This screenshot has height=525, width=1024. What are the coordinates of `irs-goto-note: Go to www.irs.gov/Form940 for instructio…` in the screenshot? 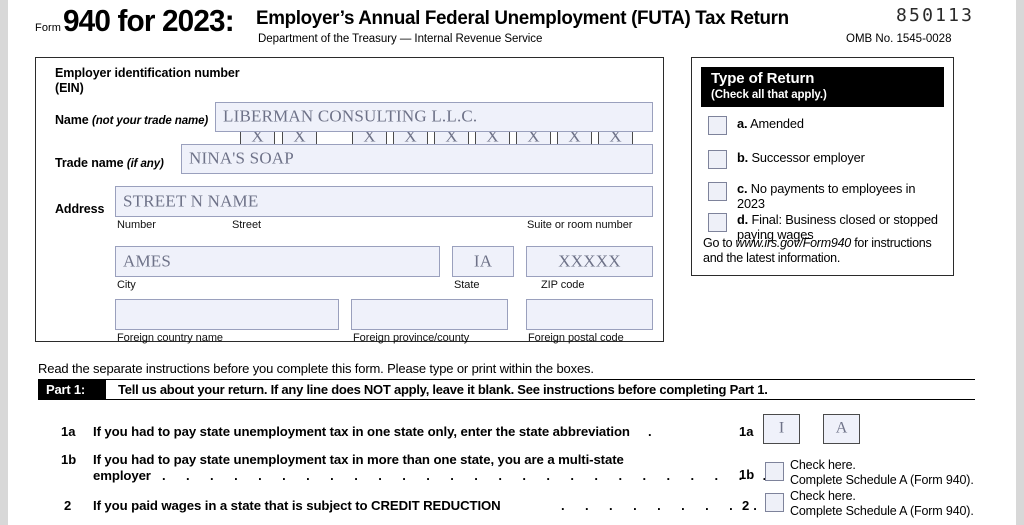 It's located at (825, 250).